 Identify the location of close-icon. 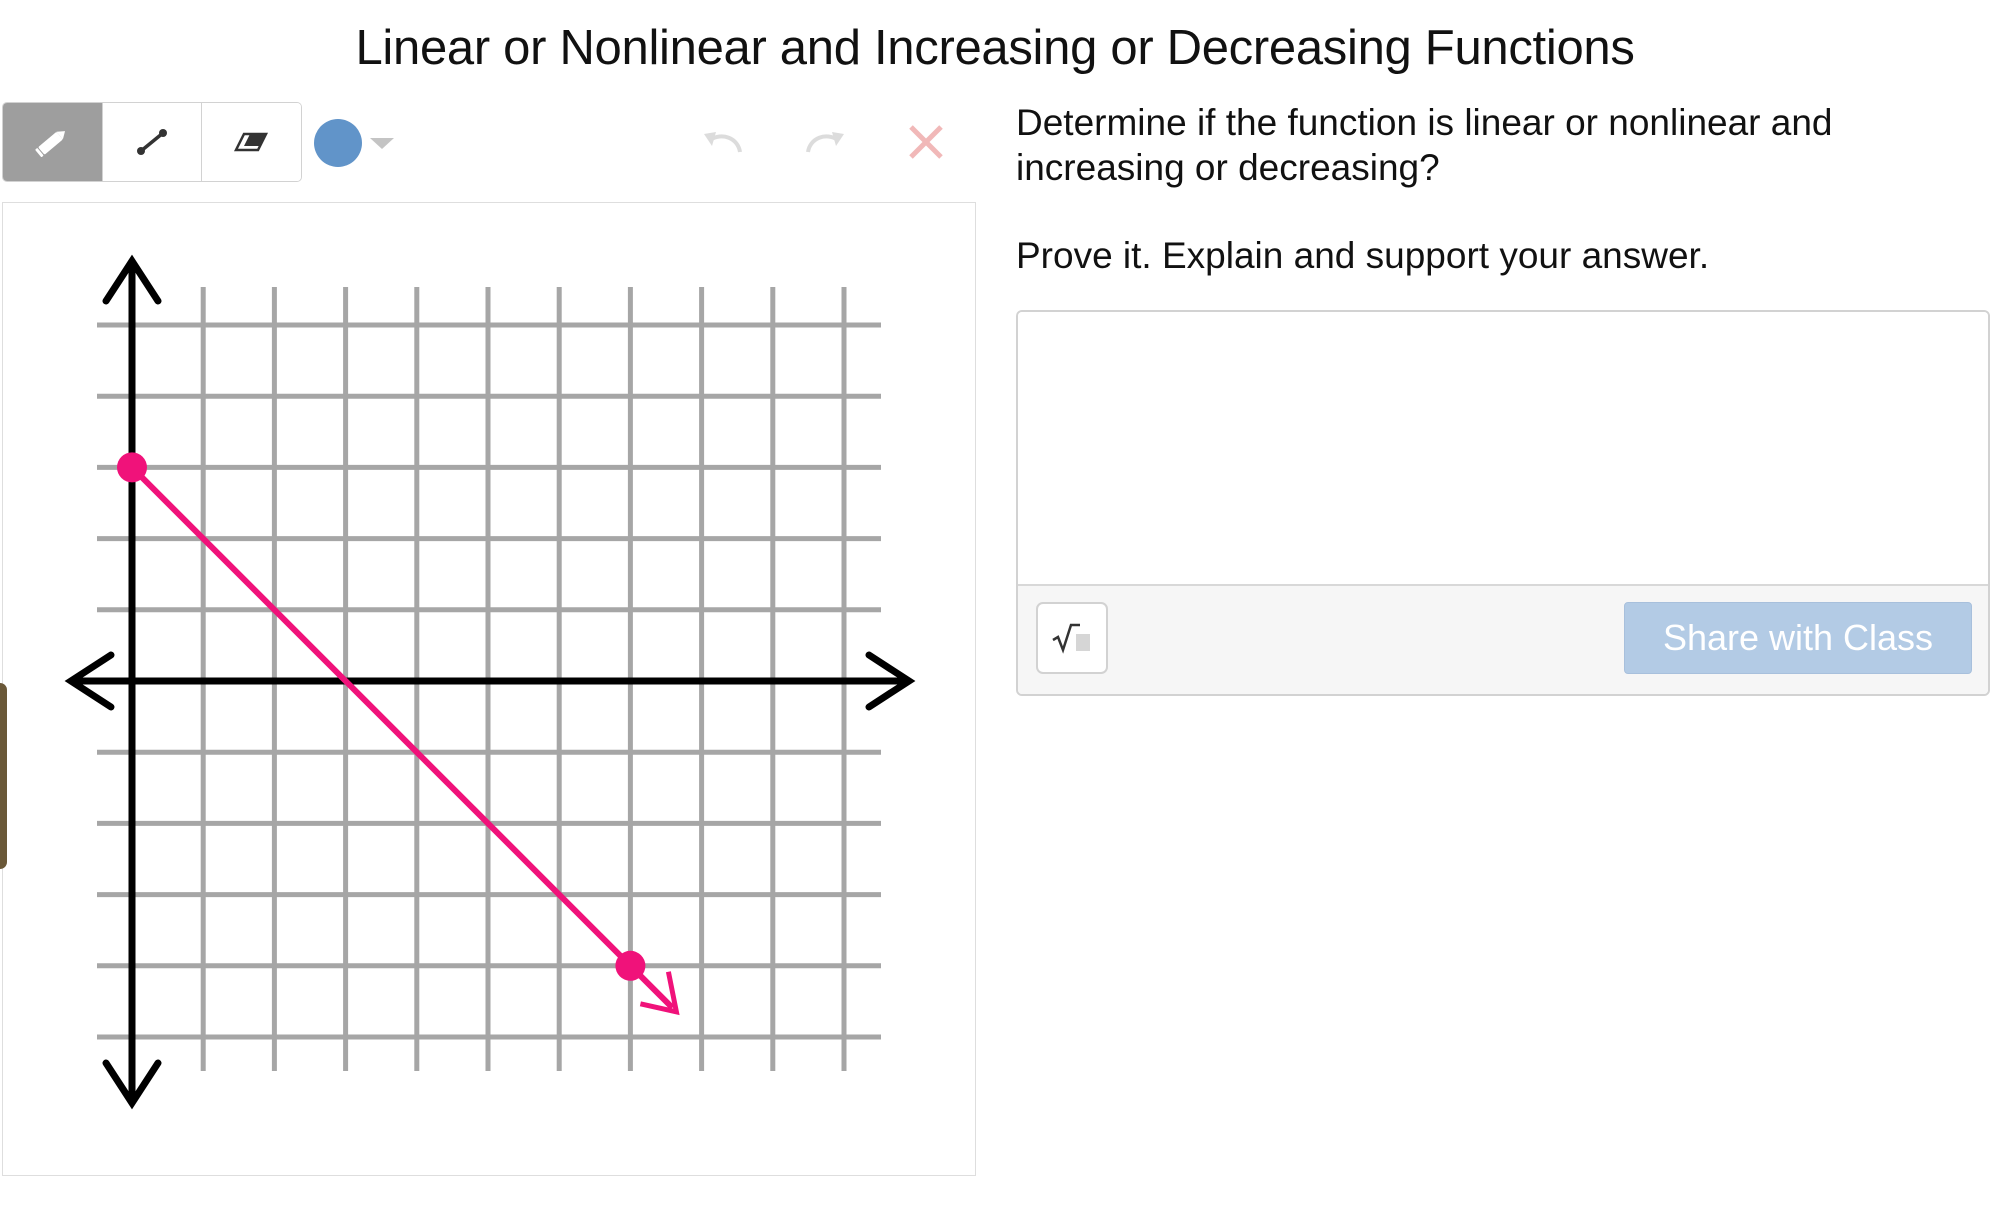
(926, 142).